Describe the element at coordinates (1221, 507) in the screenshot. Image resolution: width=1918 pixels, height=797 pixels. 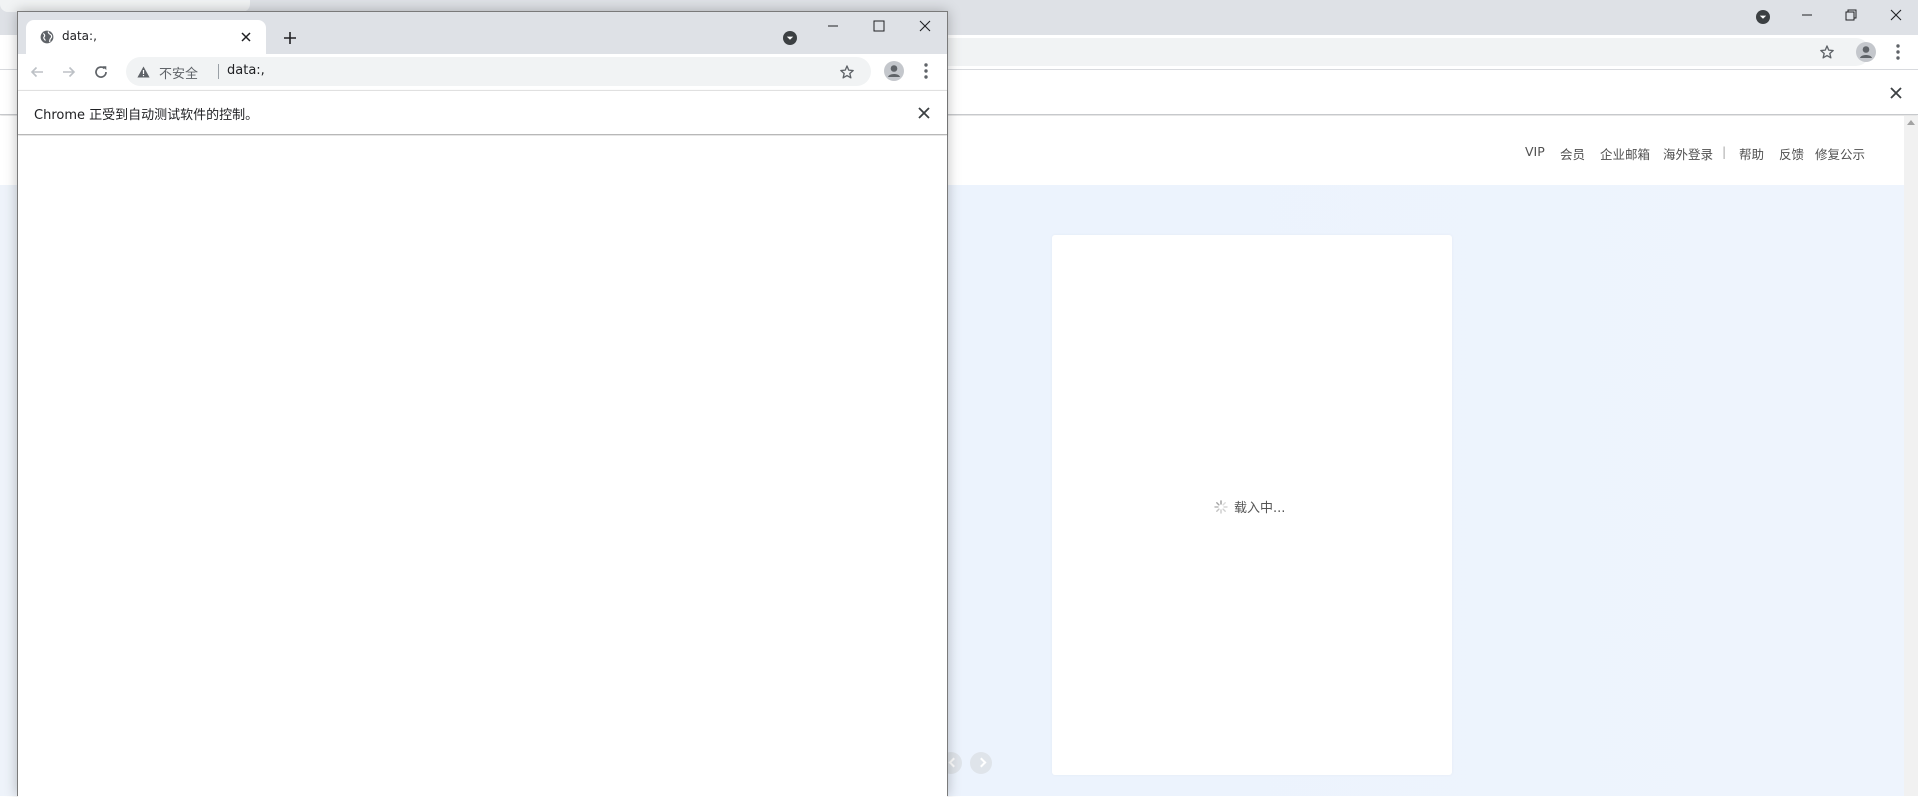
I see `loading-spinner-icon` at that location.